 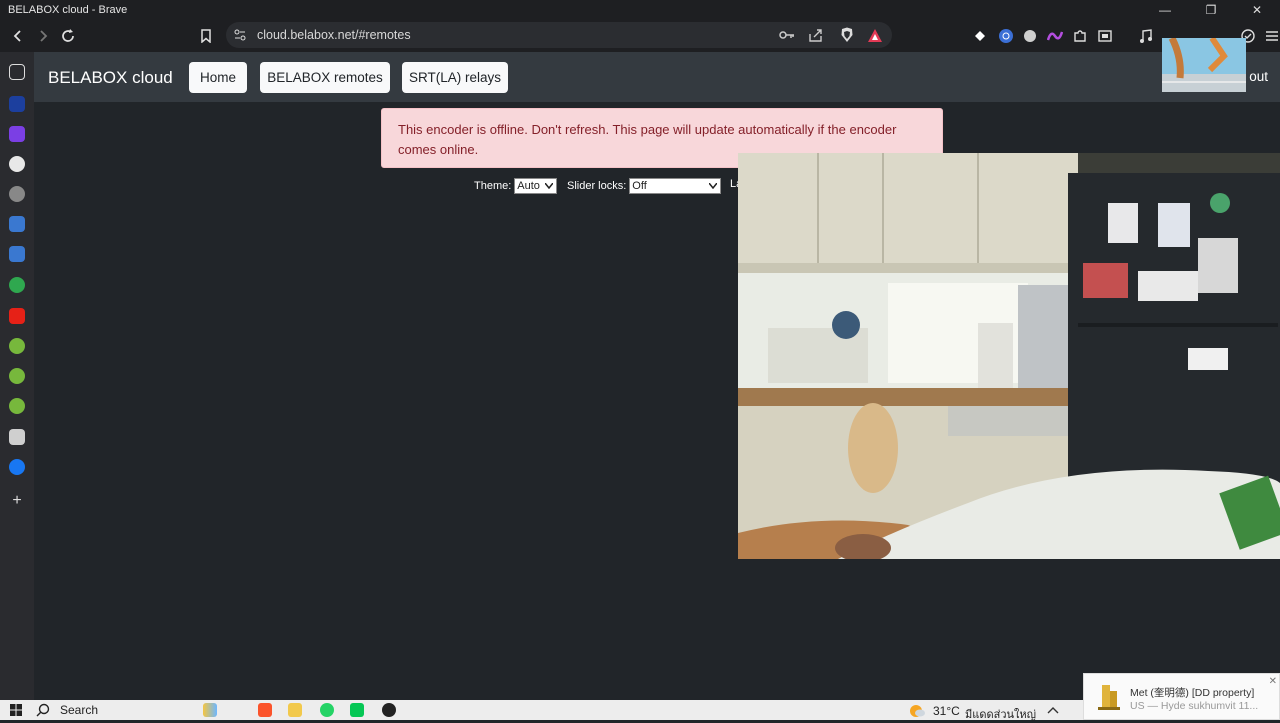 I want to click on sidebar-add-icon: +, so click(x=17, y=501).